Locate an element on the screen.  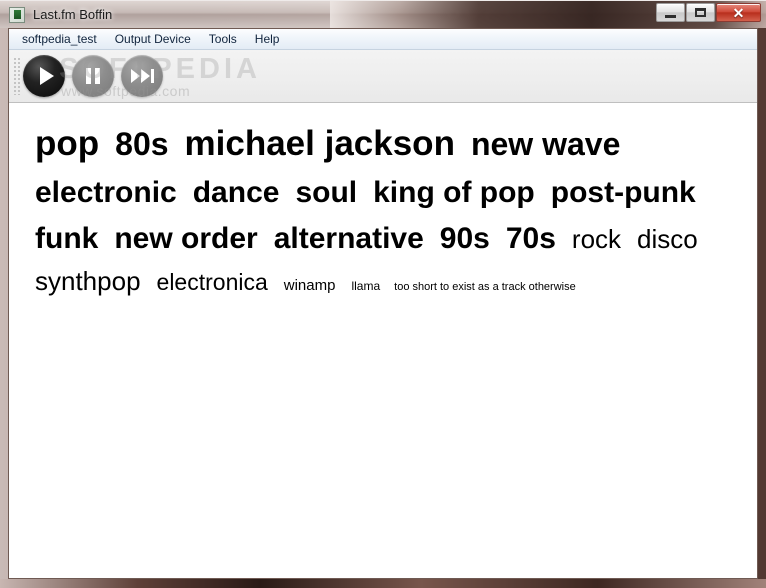
tag-item: 80s is located at coordinates (141, 144).